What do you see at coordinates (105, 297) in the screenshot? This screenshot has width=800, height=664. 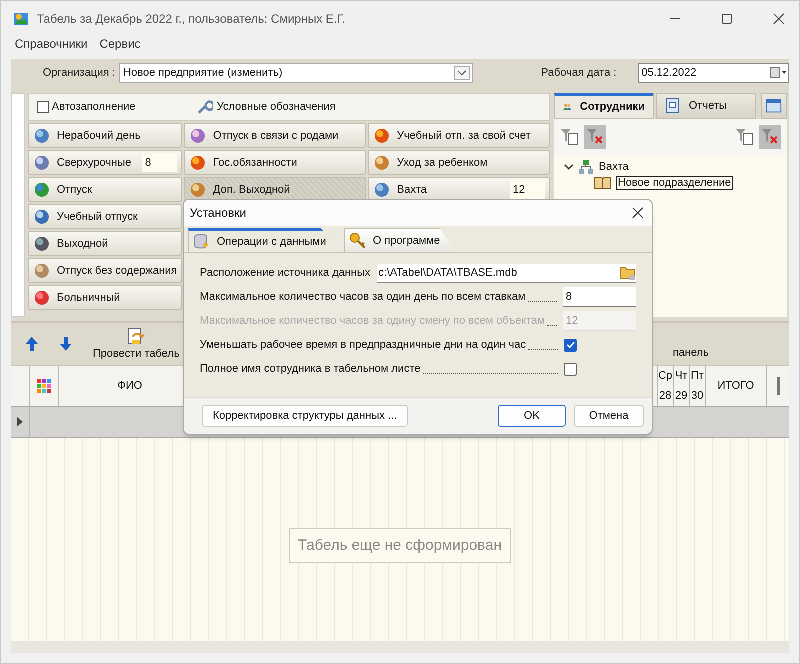 I see `mark-button: Больничный` at bounding box center [105, 297].